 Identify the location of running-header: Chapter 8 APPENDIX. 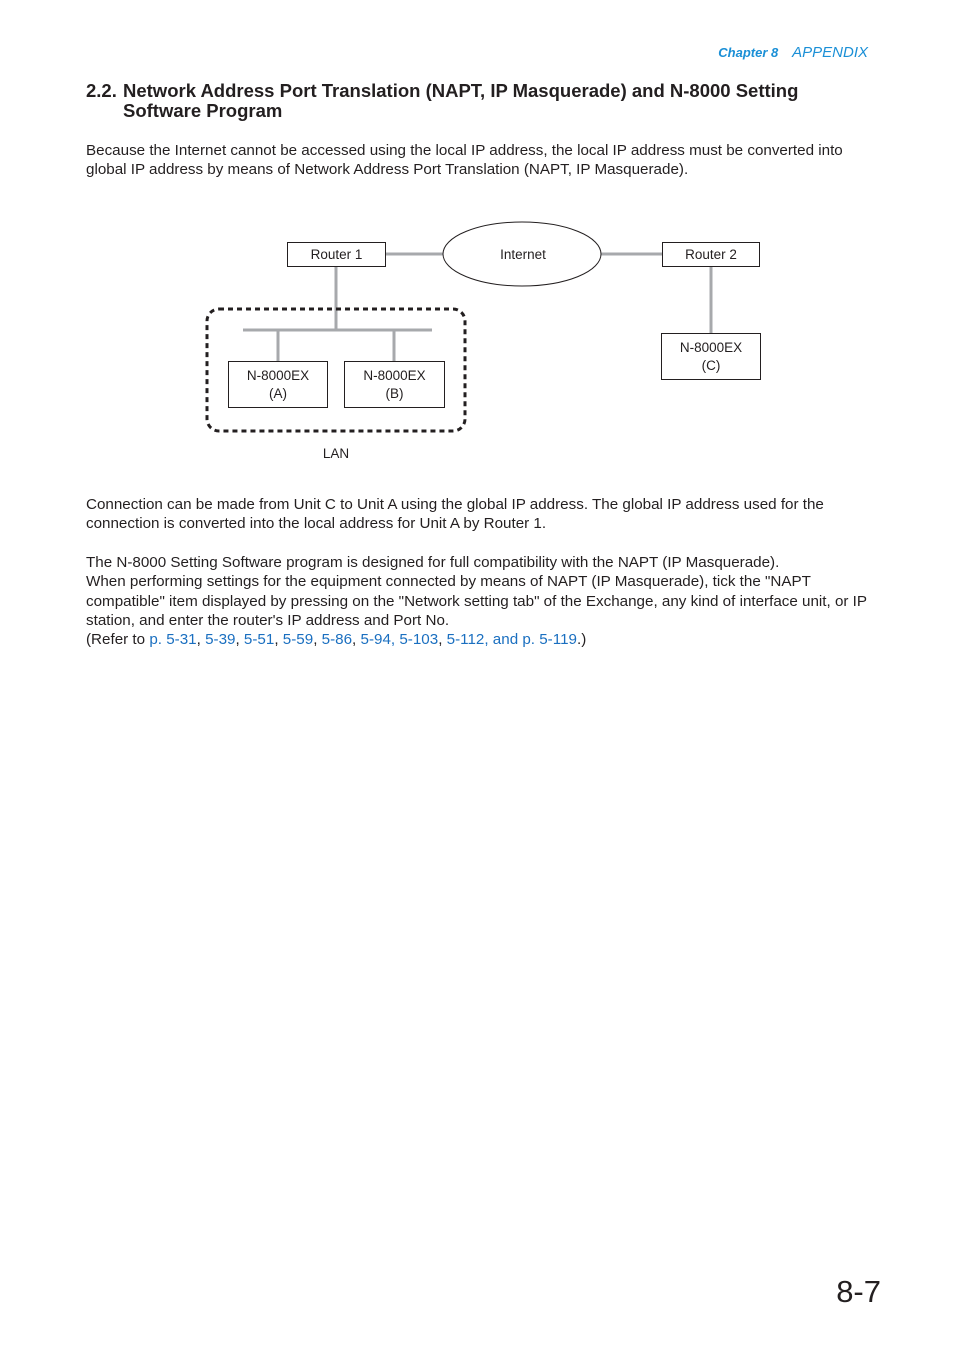
(793, 52).